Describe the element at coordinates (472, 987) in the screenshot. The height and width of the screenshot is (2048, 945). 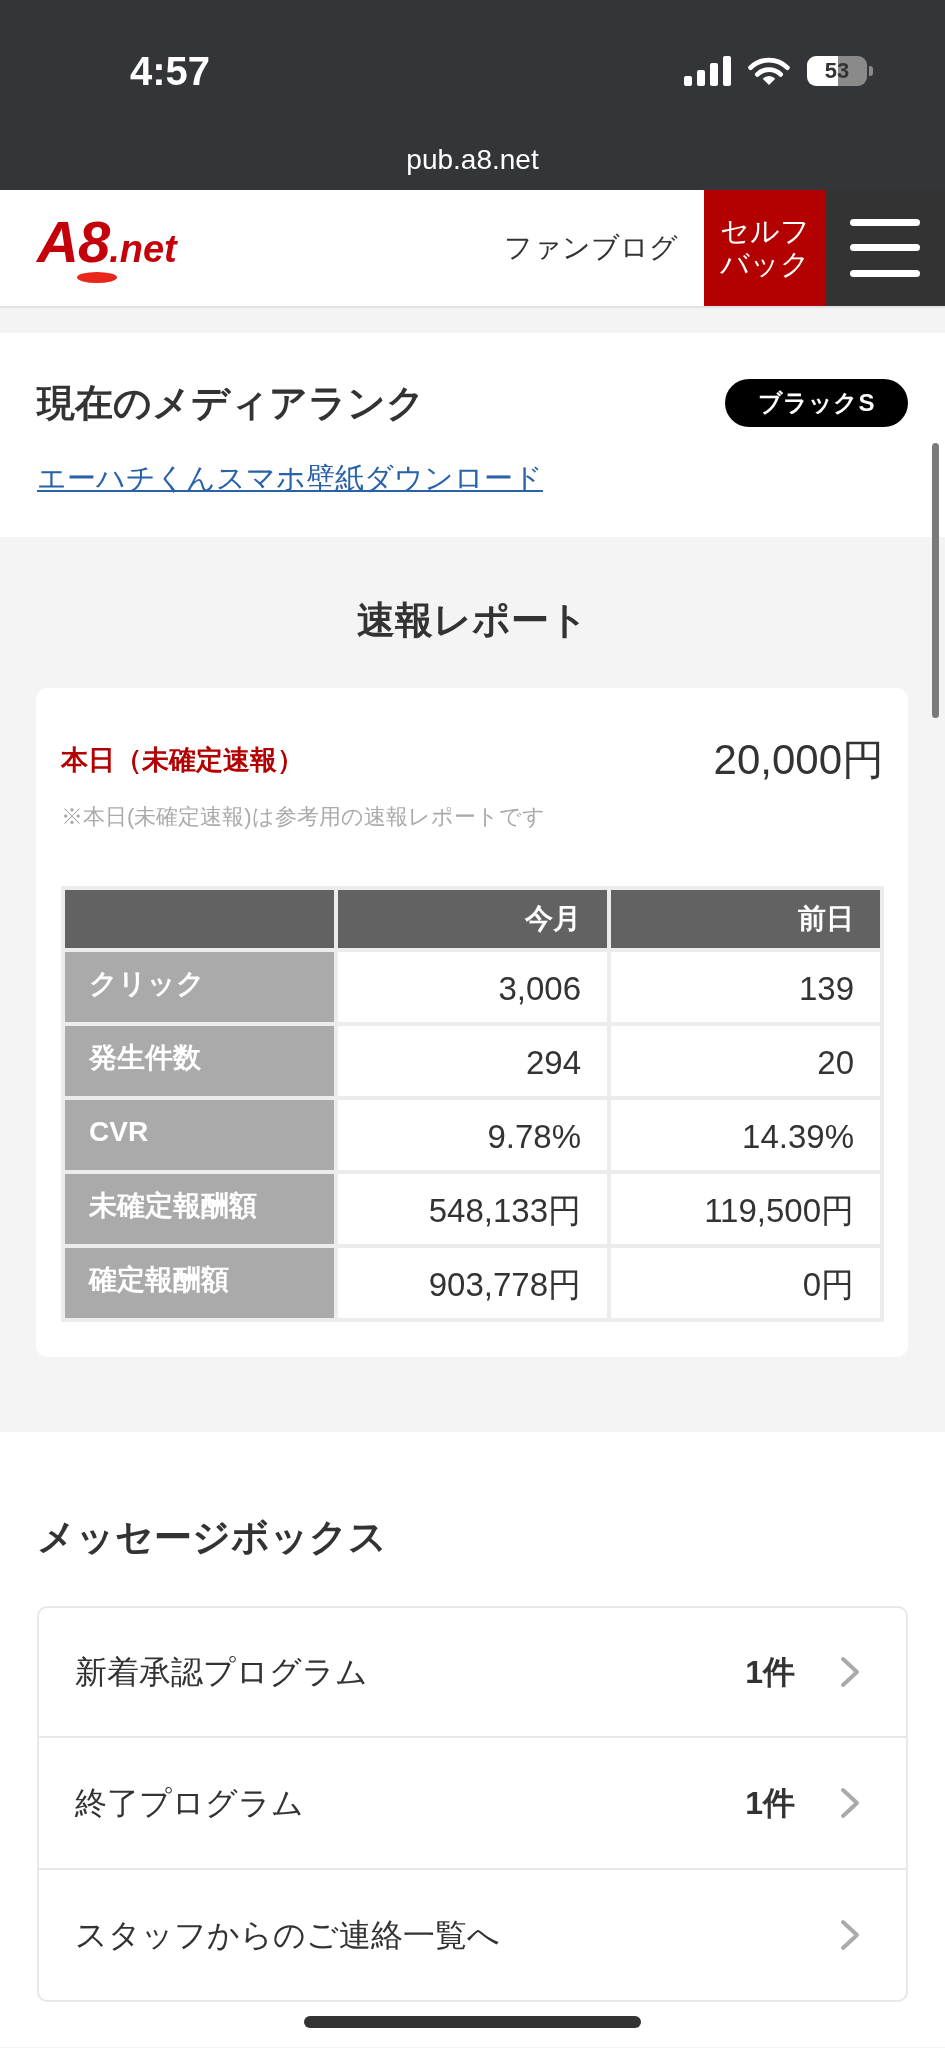
I see `table-cell: 3,006` at that location.